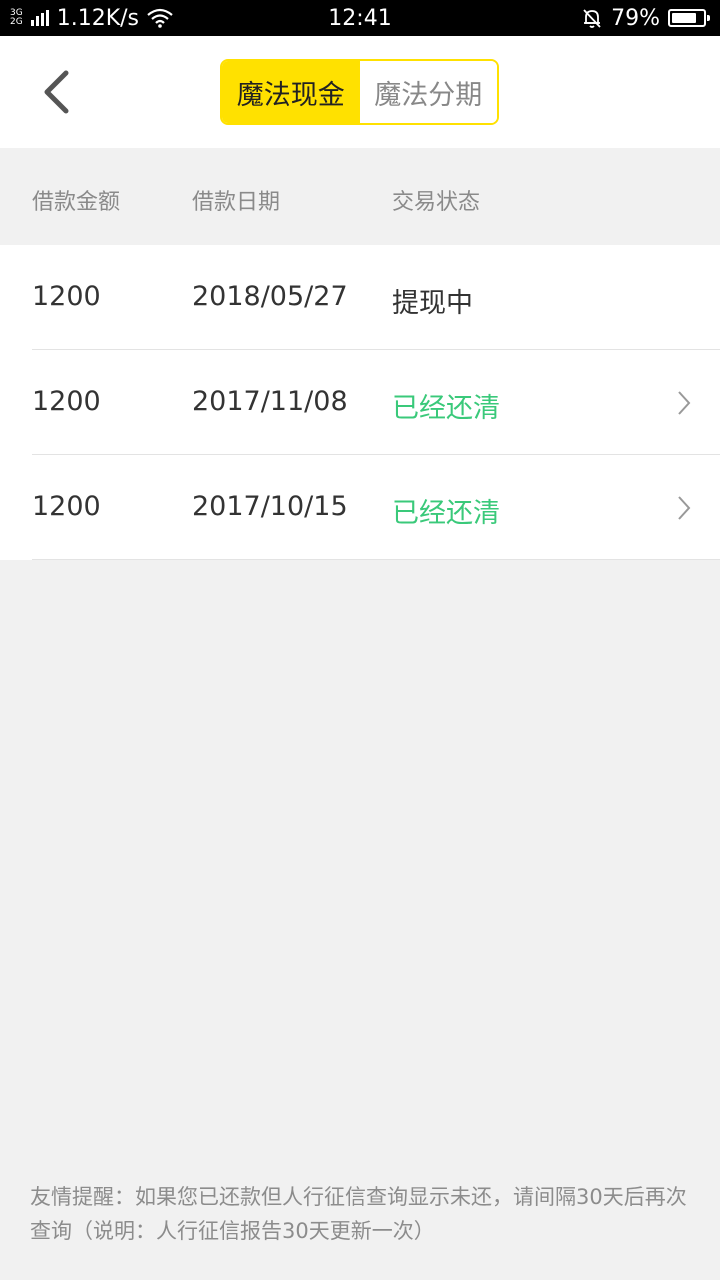 This screenshot has height=1280, width=720. Describe the element at coordinates (432, 303) in the screenshot. I see `loan-status: 提现中` at that location.